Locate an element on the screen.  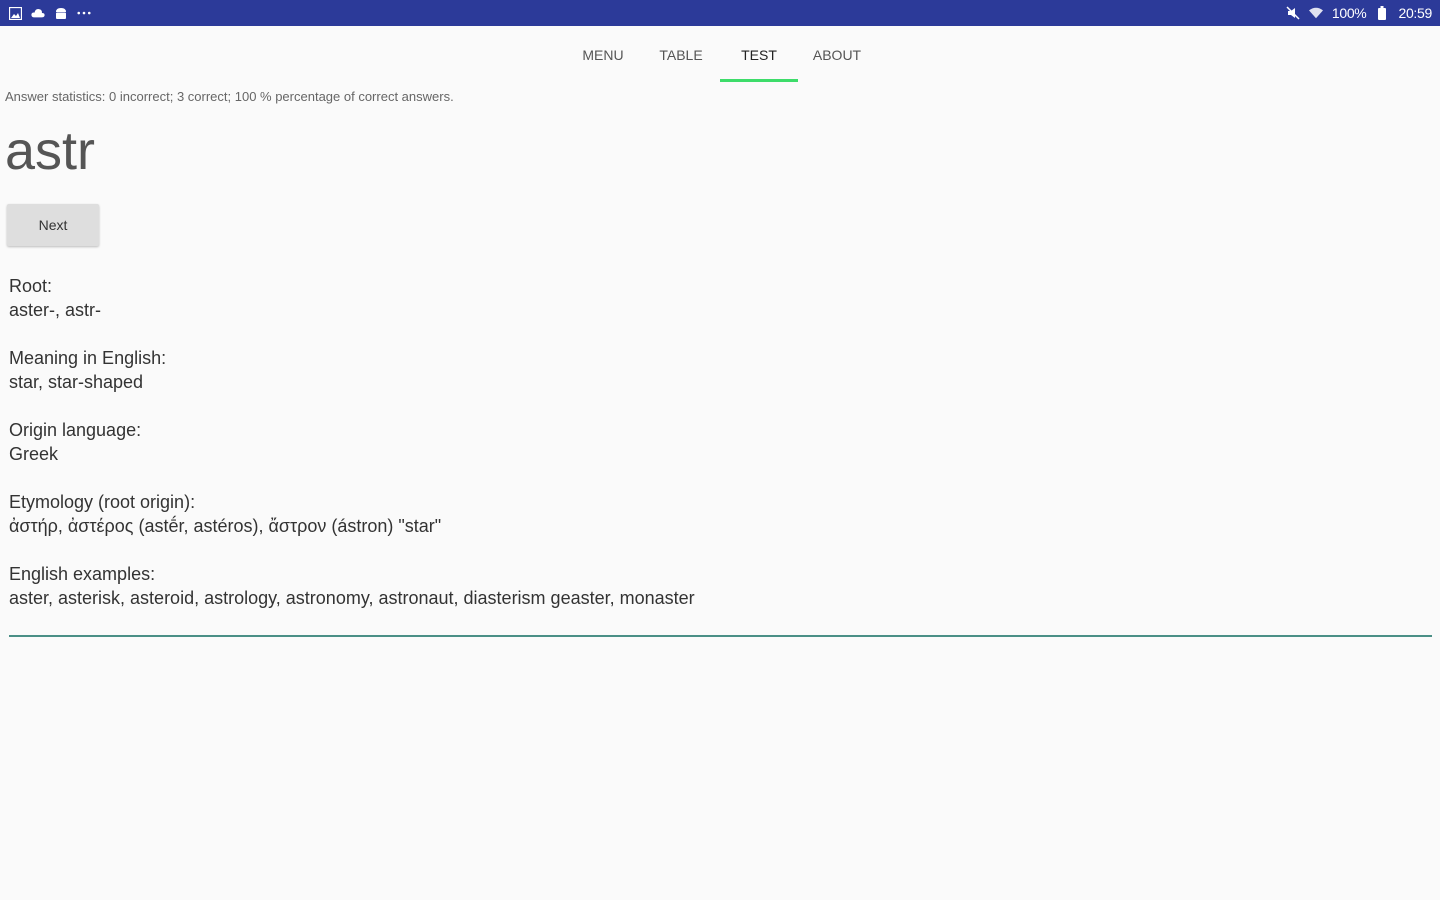
meaning-value: star, star-shaped is located at coordinates (76, 382).